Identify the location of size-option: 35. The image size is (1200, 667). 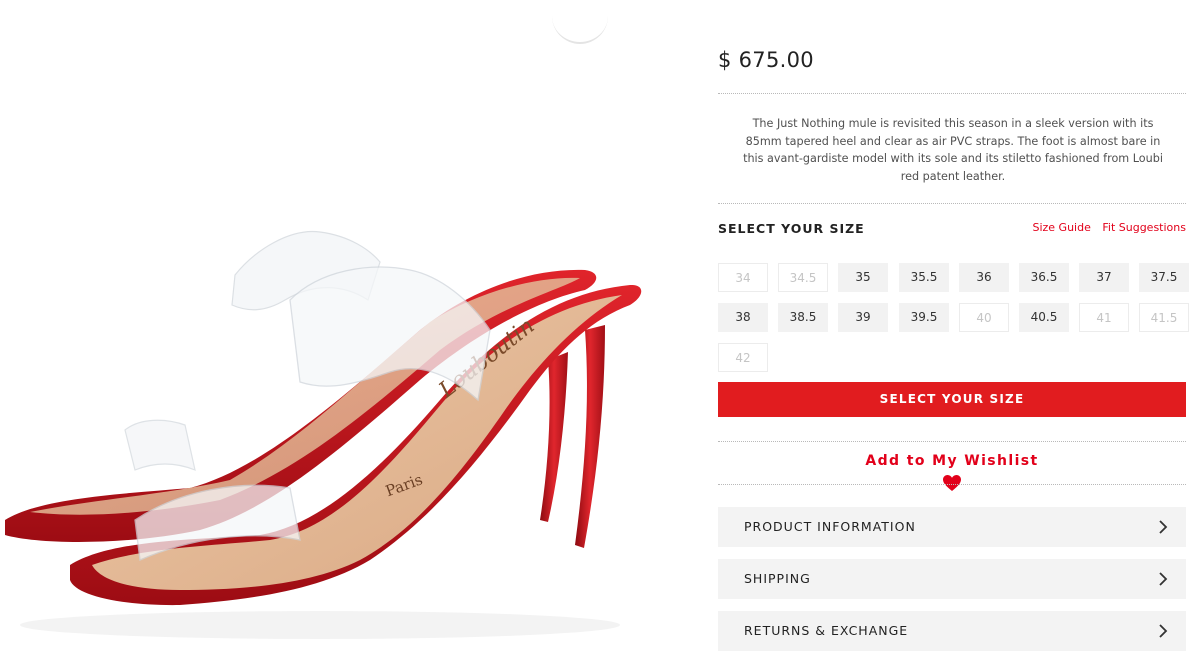
(863, 277).